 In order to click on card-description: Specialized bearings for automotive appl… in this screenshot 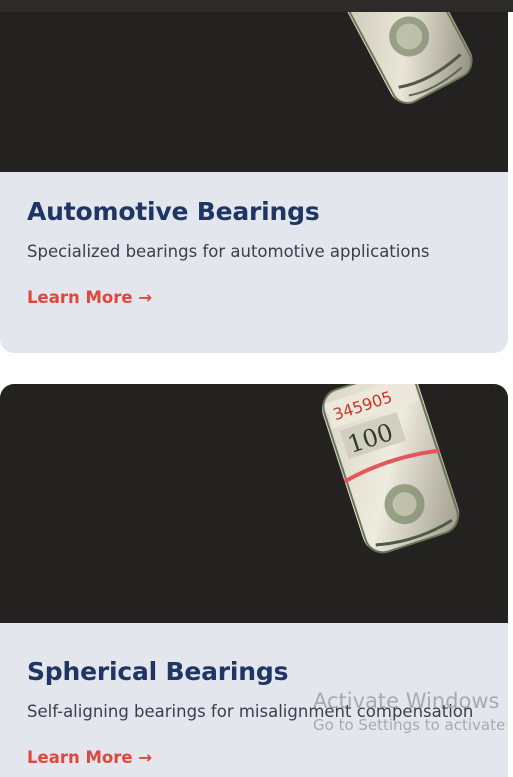, I will do `click(228, 251)`.